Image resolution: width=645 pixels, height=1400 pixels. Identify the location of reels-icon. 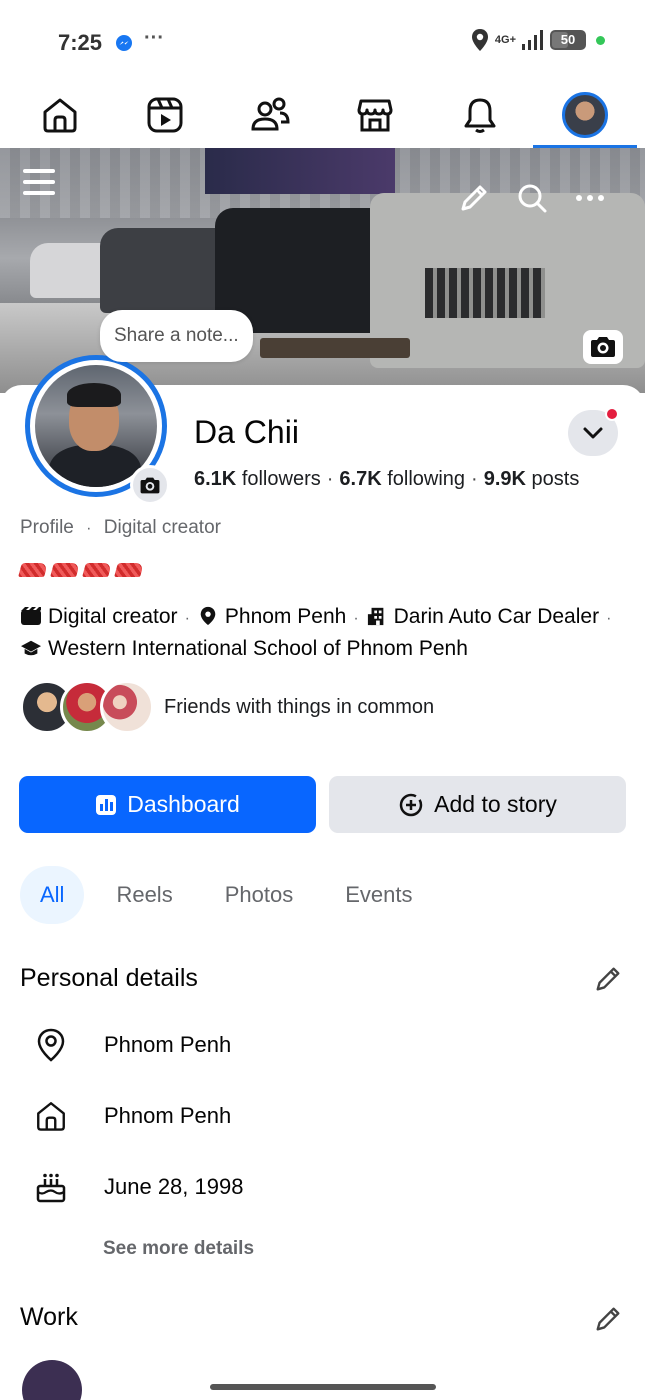
(165, 115).